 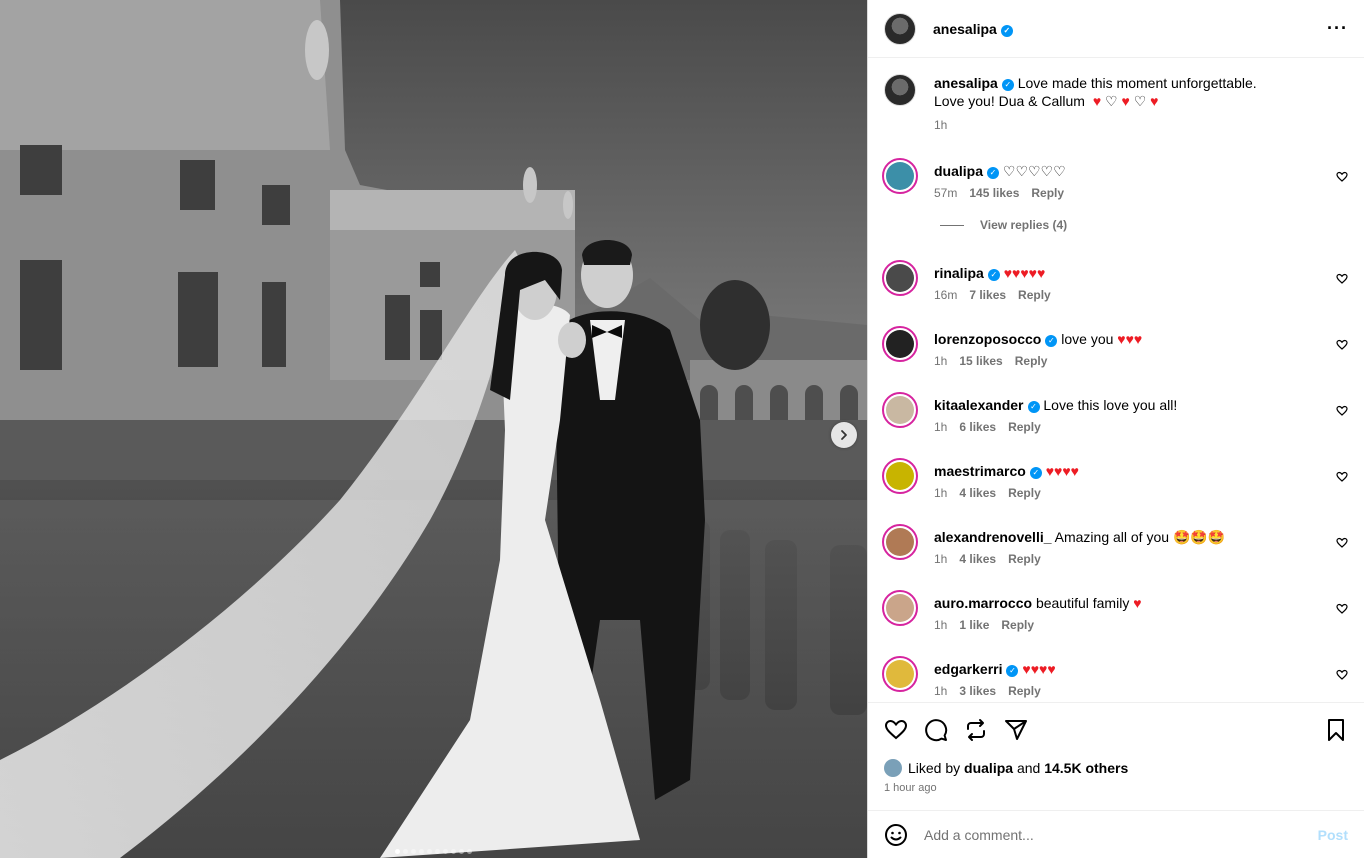 I want to click on repost-button, so click(x=976, y=730).